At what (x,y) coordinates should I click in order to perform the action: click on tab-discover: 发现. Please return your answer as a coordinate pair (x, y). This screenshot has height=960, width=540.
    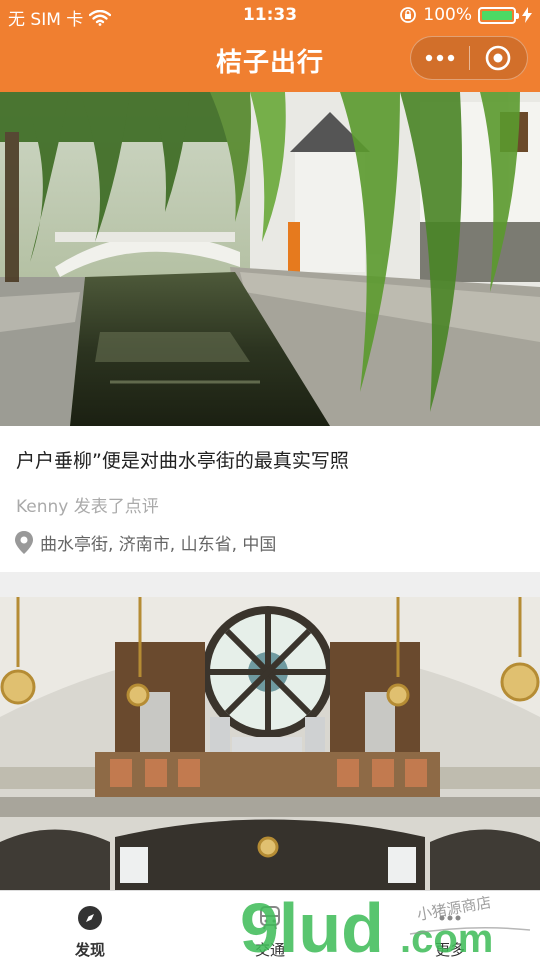
    Looking at the image, I should click on (90, 925).